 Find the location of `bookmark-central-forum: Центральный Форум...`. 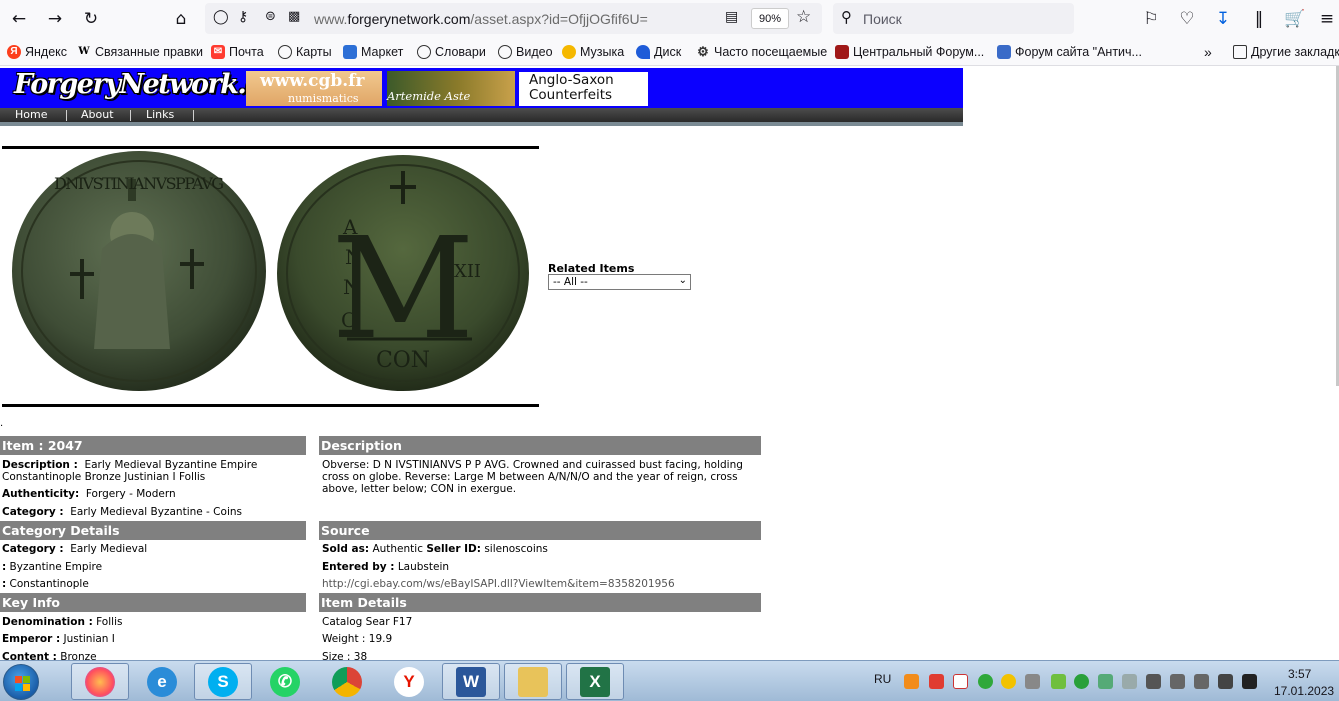

bookmark-central-forum: Центральный Форум... is located at coordinates (909, 52).